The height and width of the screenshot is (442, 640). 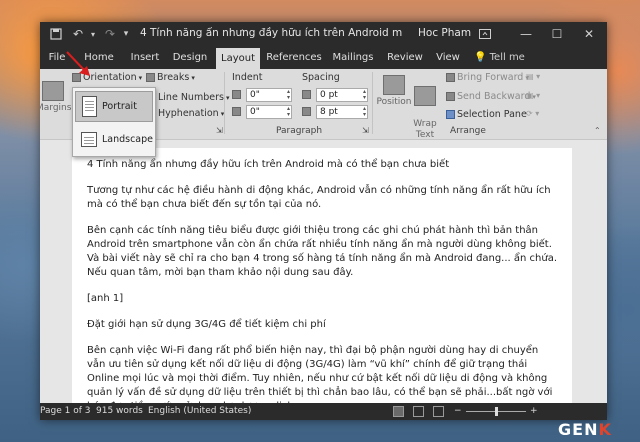 What do you see at coordinates (89, 139) in the screenshot?
I see `landscape-page-icon` at bounding box center [89, 139].